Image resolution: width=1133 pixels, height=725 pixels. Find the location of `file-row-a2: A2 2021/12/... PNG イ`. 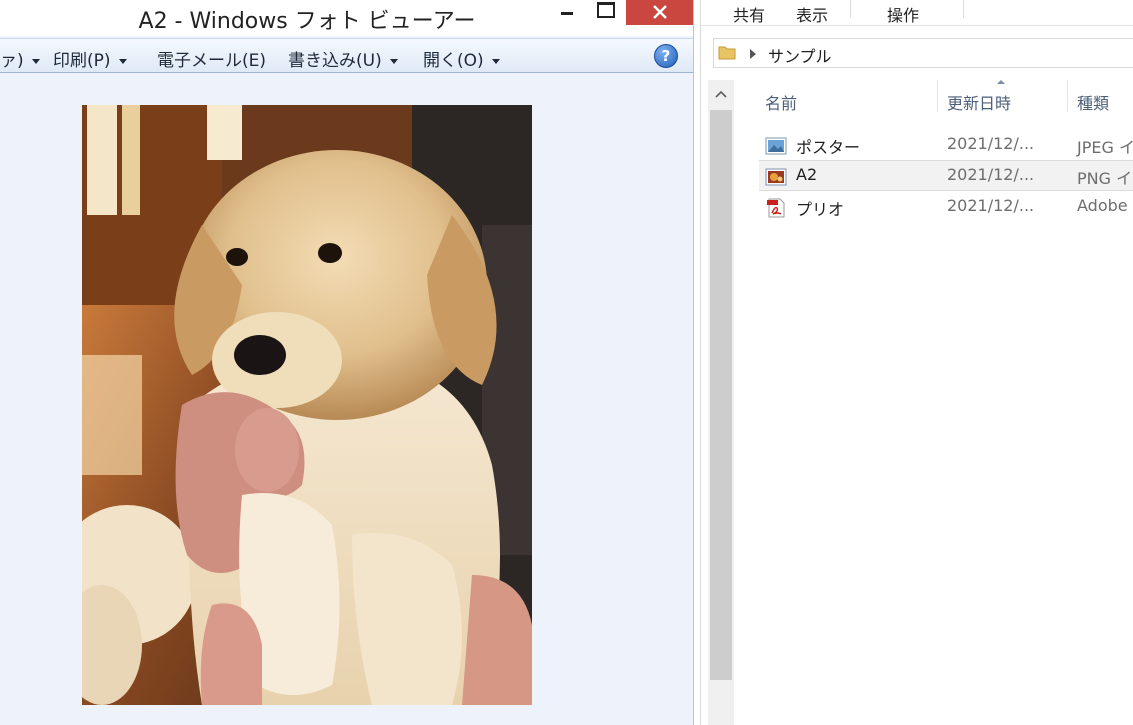

file-row-a2: A2 2021/12/... PNG イ is located at coordinates (946, 175).